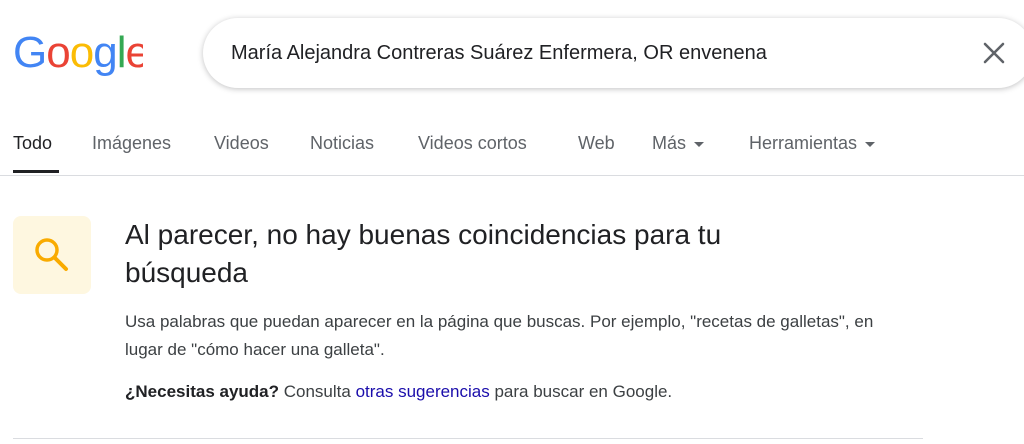 This screenshot has height=444, width=1024. What do you see at coordinates (121, 52) in the screenshot?
I see `logo-letter-5: l` at bounding box center [121, 52].